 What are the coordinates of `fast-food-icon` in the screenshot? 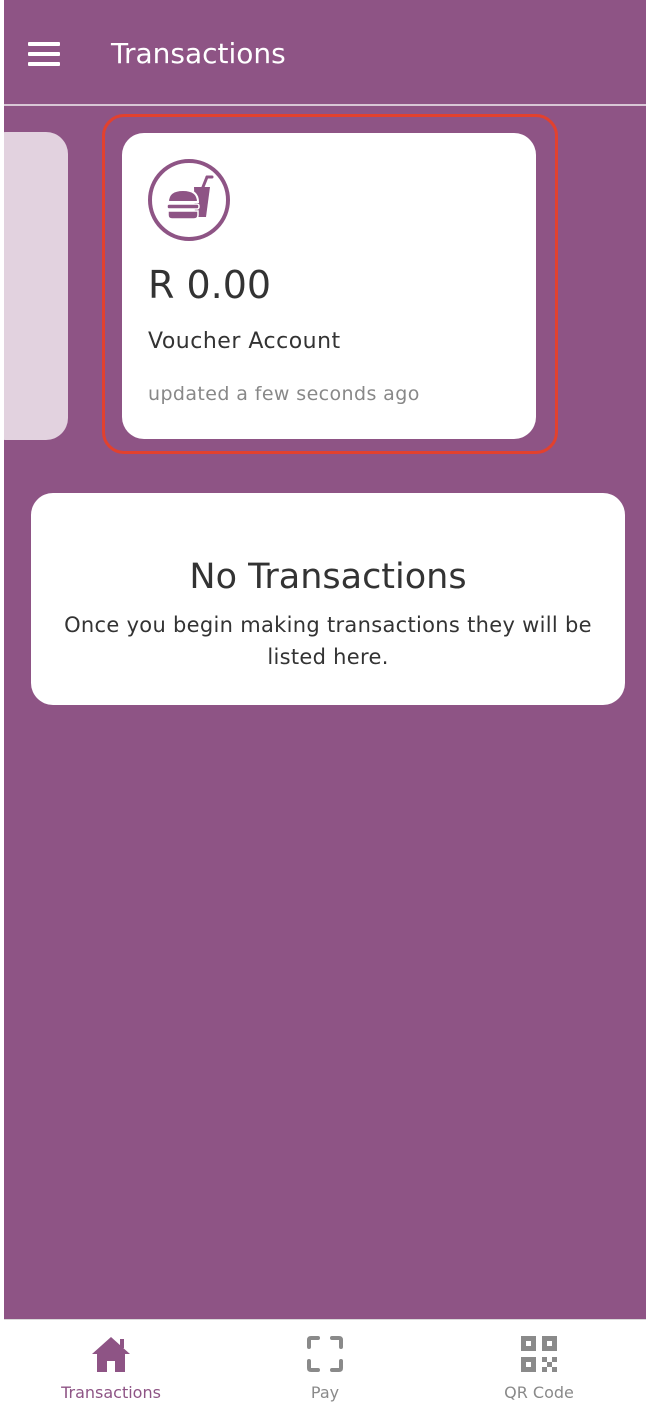 It's located at (189, 200).